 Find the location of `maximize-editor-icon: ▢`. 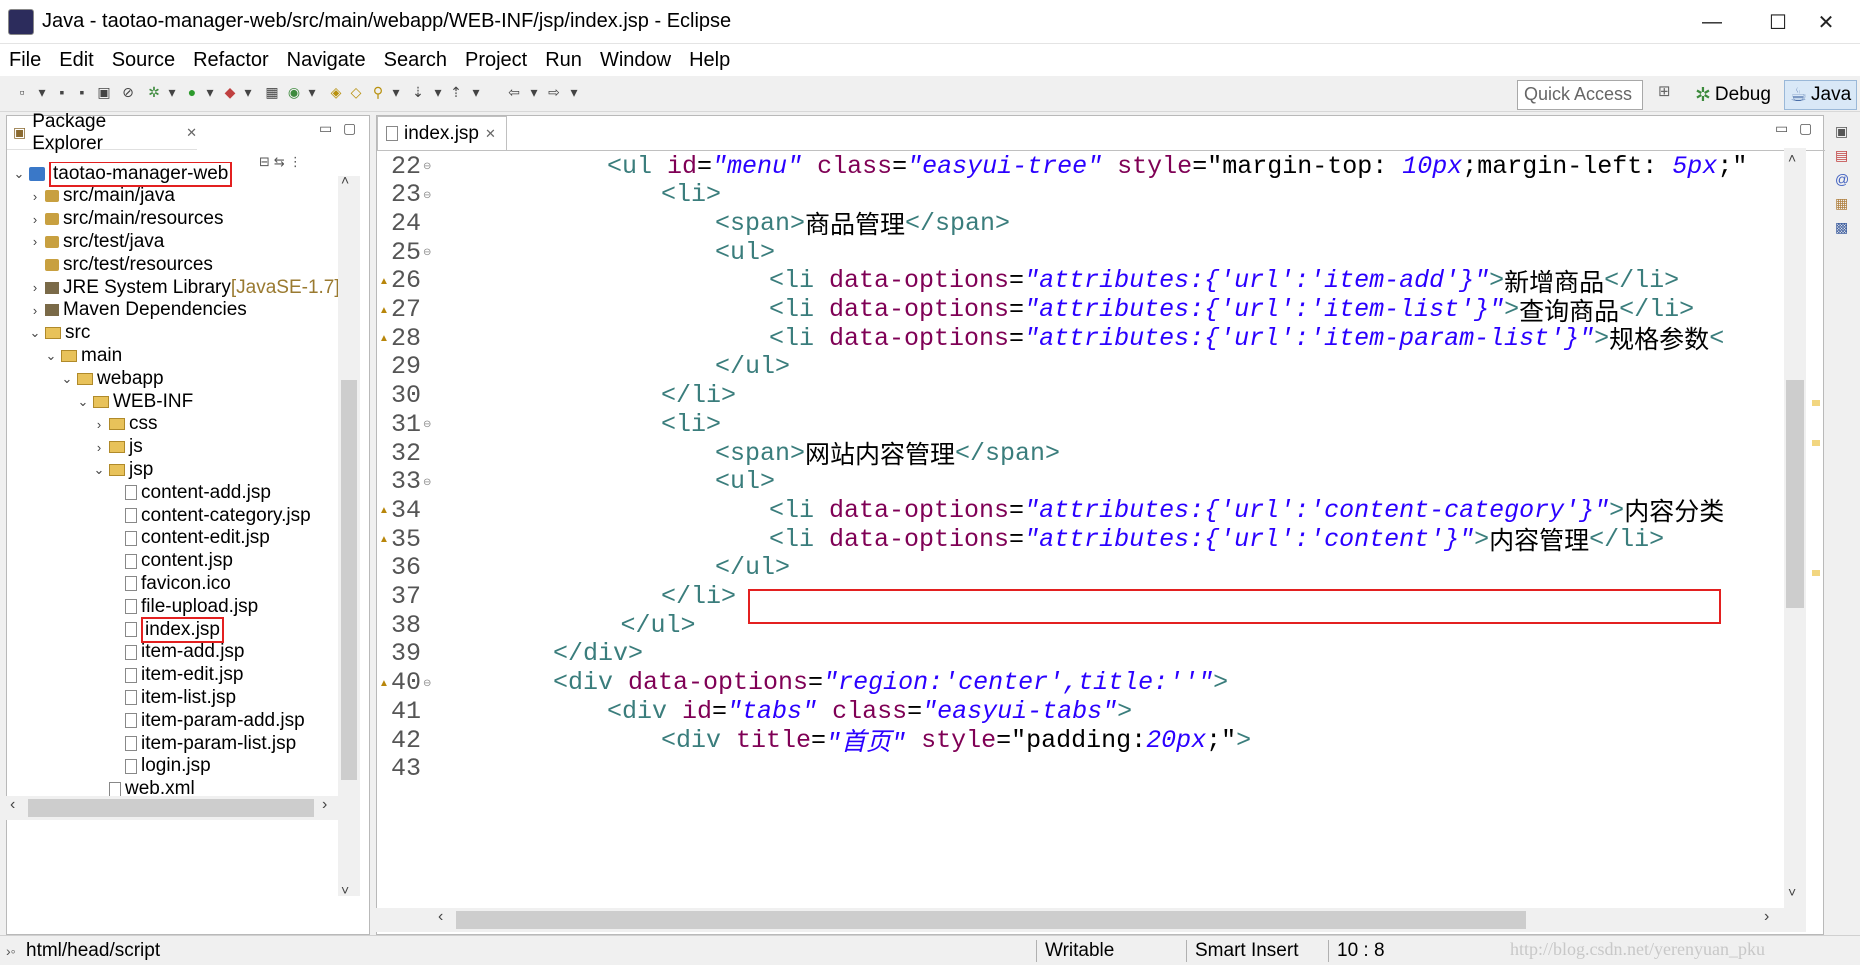

maximize-editor-icon: ▢ is located at coordinates (1805, 128).